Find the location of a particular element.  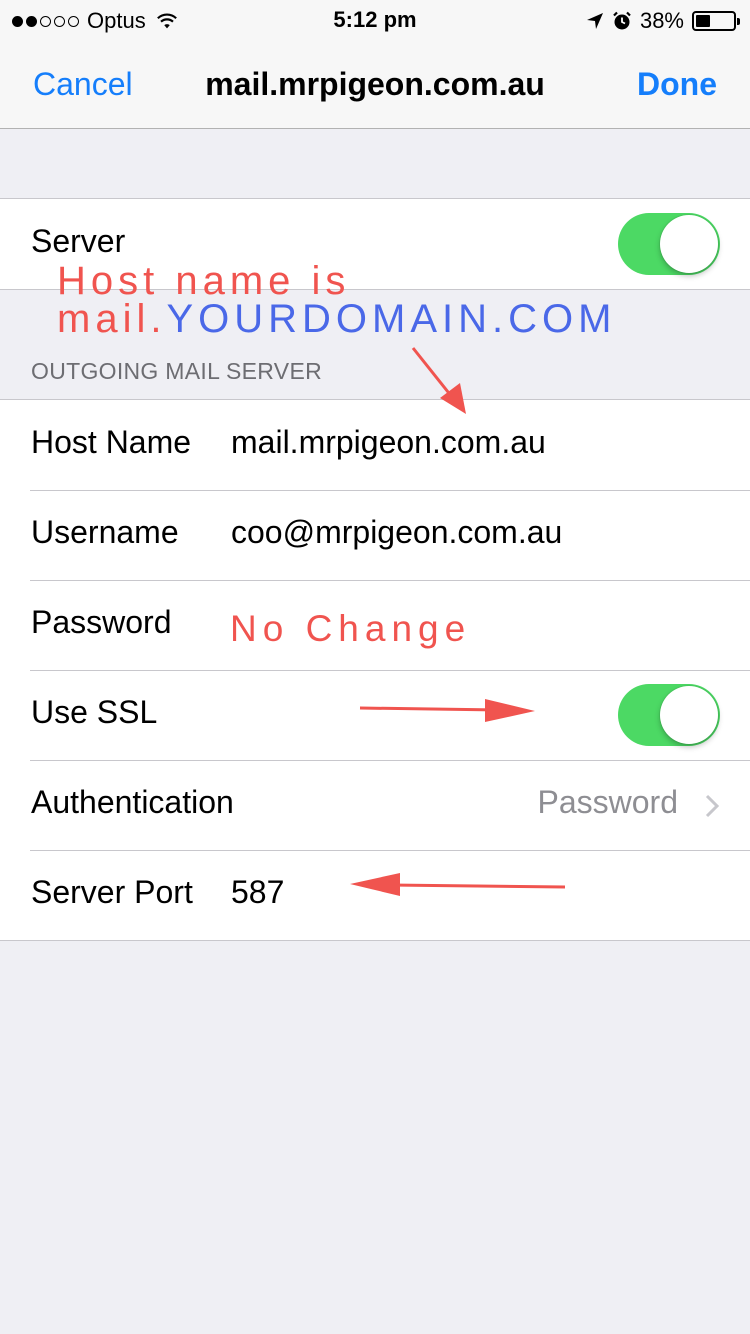

authentication-value: Password is located at coordinates (608, 802).